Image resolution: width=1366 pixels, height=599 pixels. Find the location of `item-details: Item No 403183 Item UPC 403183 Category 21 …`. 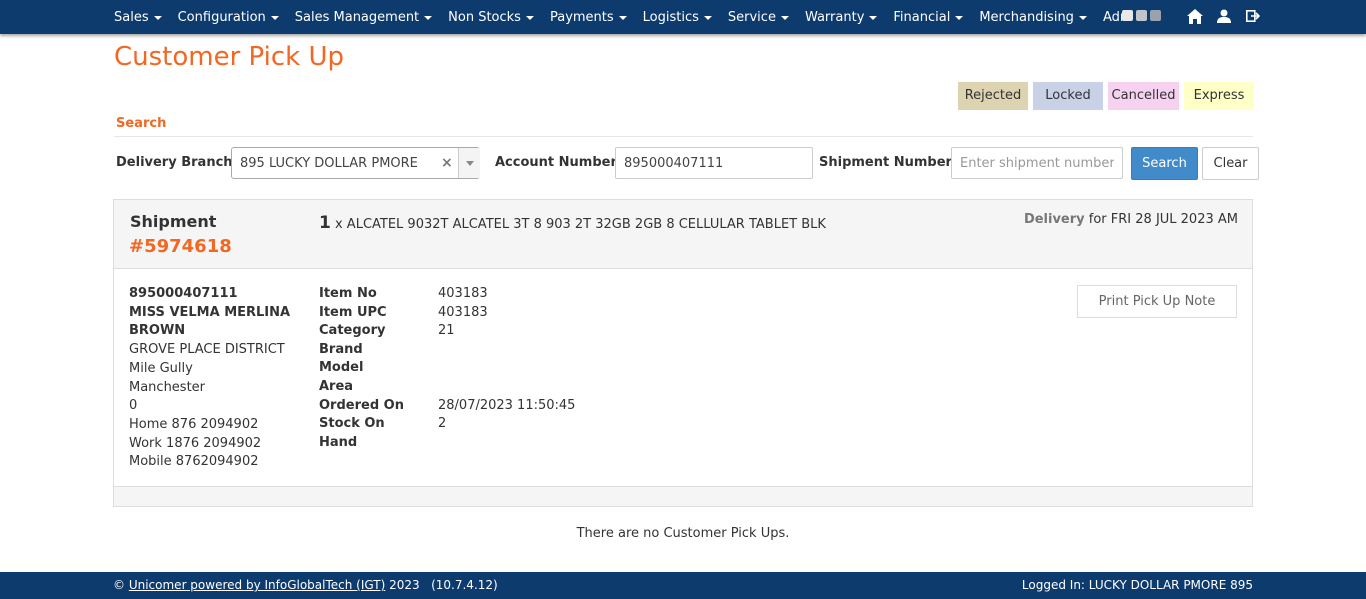

item-details: Item No 403183 Item UPC 403183 Category 21 … is located at coordinates (478, 368).